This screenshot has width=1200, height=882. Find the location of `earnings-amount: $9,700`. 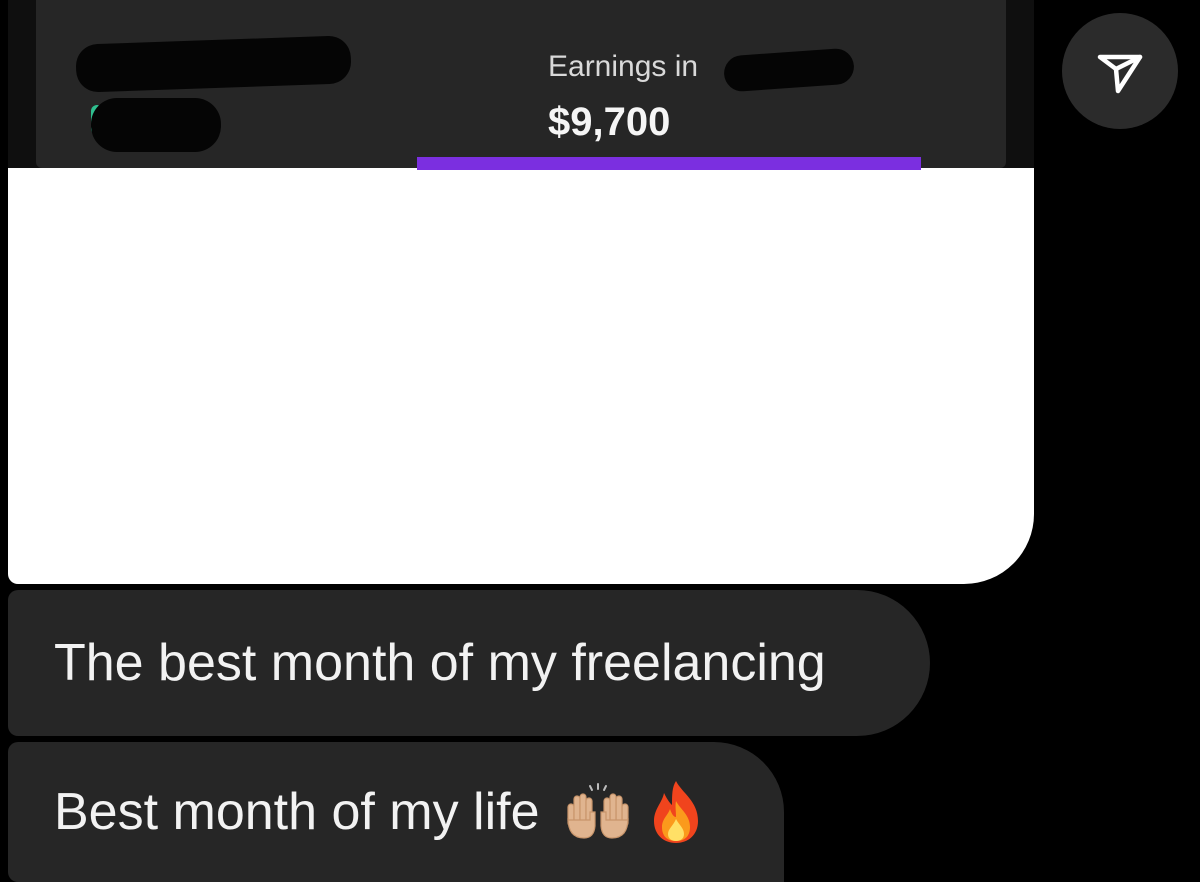

earnings-amount: $9,700 is located at coordinates (609, 122).